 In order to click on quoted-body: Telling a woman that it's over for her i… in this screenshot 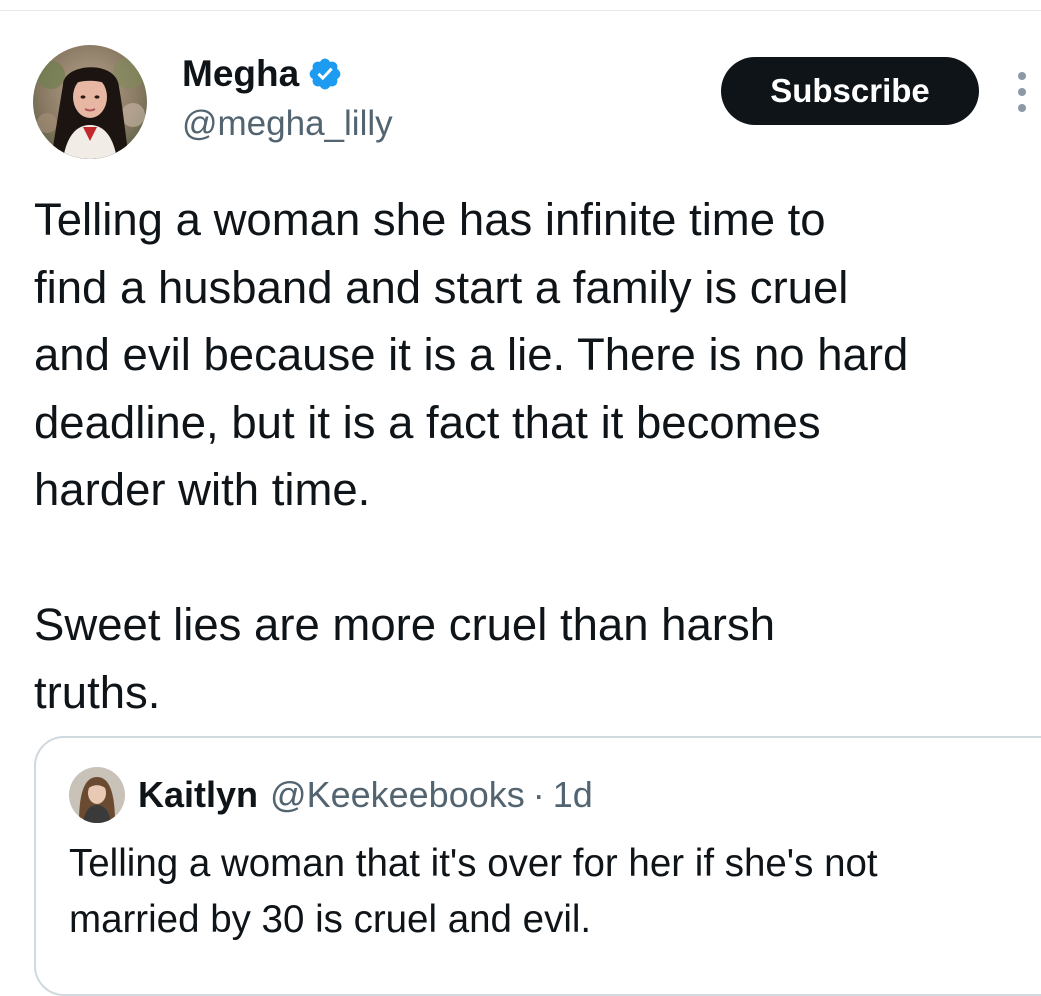, I will do `click(549, 892)`.